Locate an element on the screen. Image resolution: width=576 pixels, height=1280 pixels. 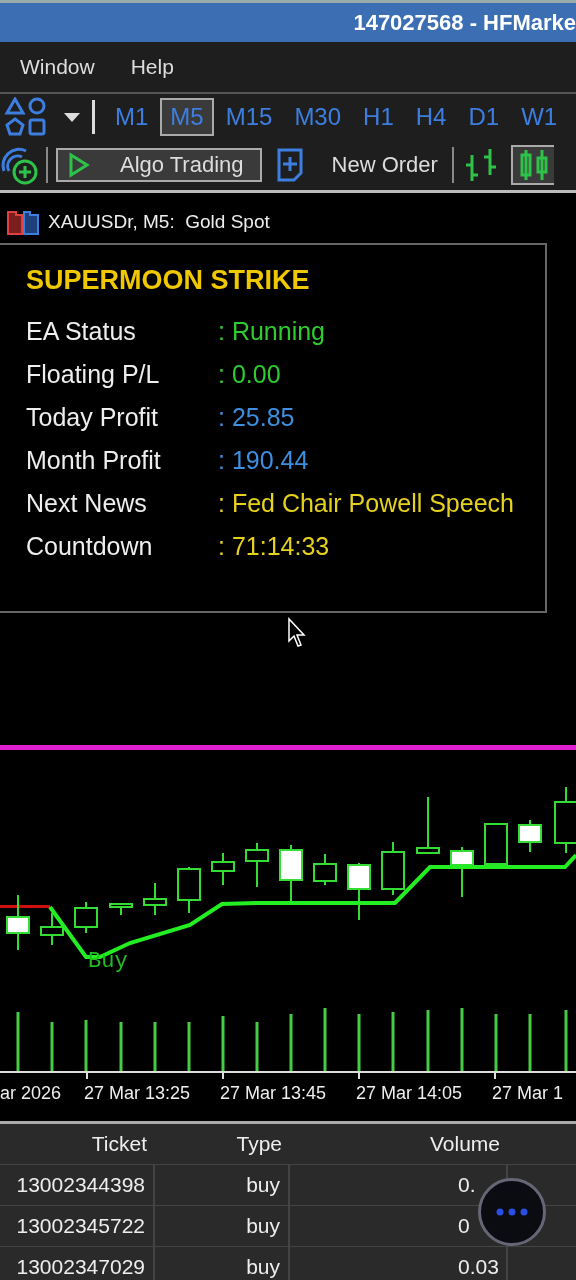
algo-trading-button: Algo Trading is located at coordinates (159, 165).